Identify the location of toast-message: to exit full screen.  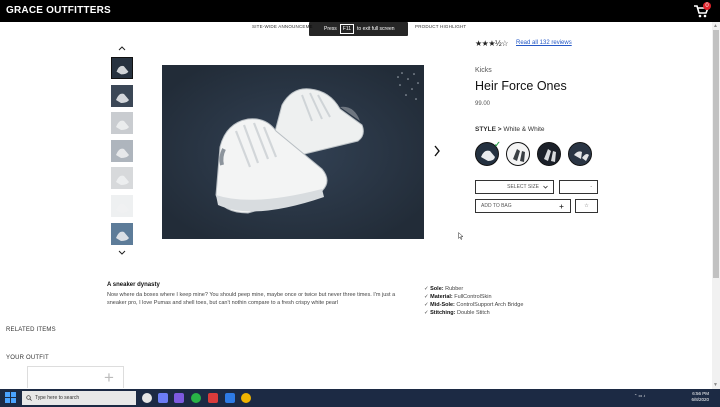
(376, 29).